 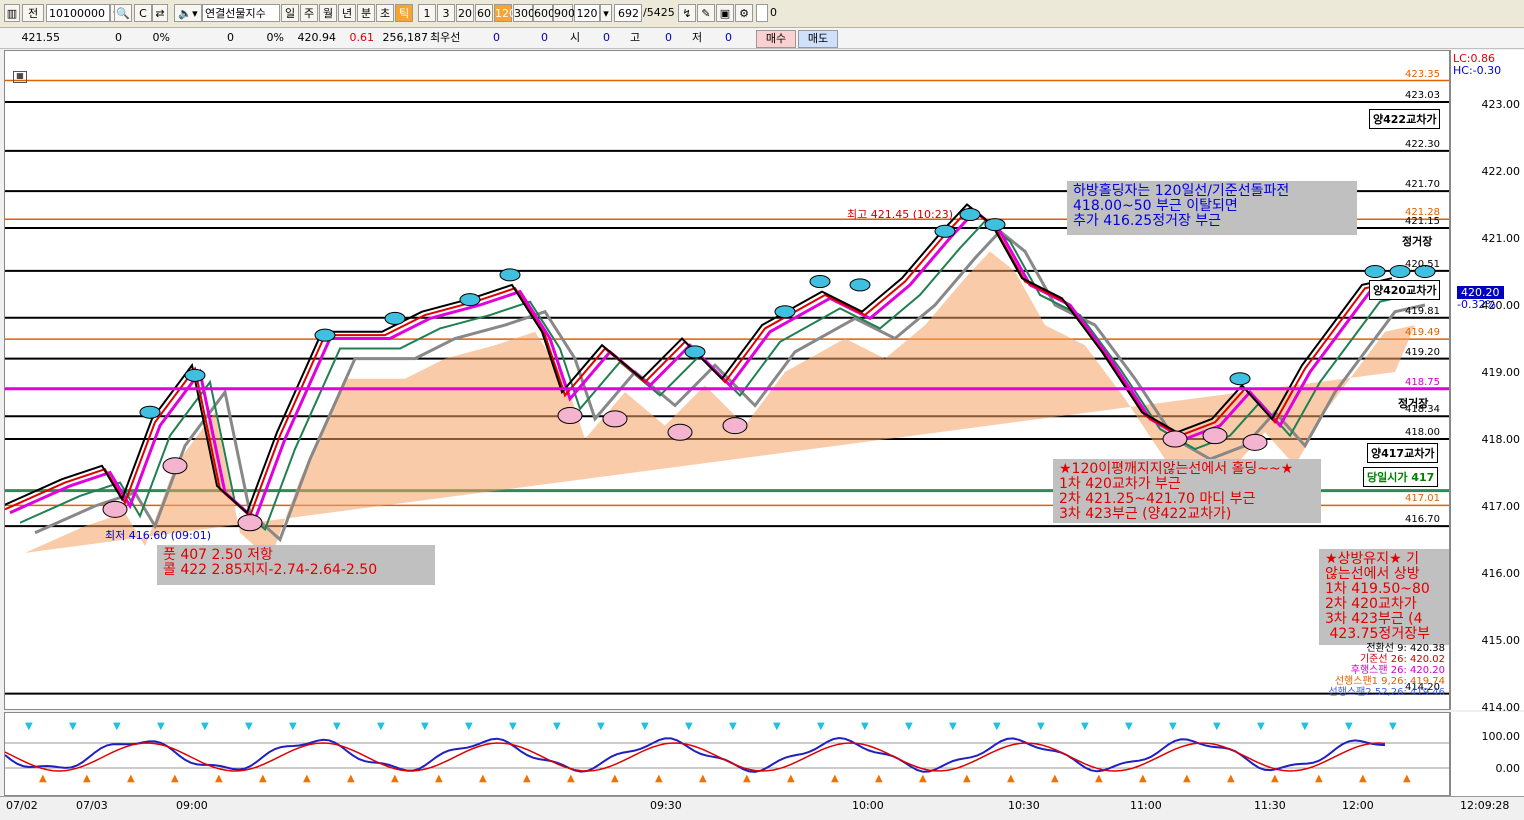 I want to click on info-current: 420.94, so click(x=317, y=37).